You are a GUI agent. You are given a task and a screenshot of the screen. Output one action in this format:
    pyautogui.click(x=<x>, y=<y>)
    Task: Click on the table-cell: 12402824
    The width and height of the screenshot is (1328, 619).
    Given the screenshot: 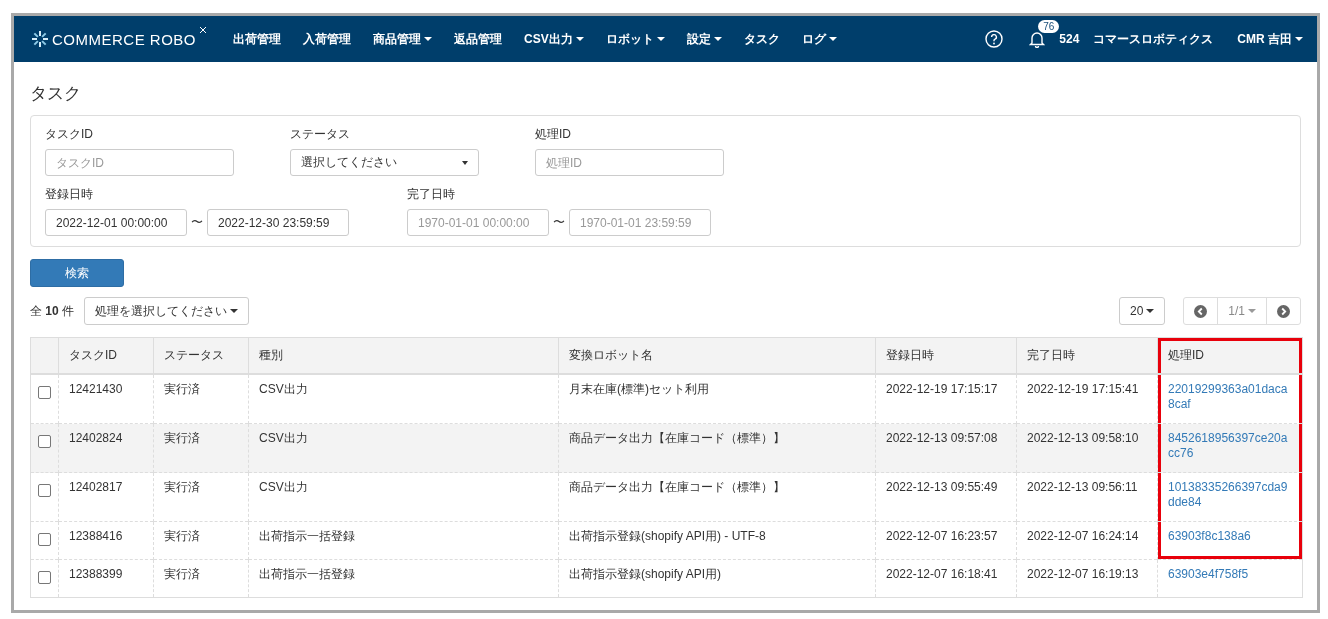 What is the action you would take?
    pyautogui.click(x=96, y=438)
    